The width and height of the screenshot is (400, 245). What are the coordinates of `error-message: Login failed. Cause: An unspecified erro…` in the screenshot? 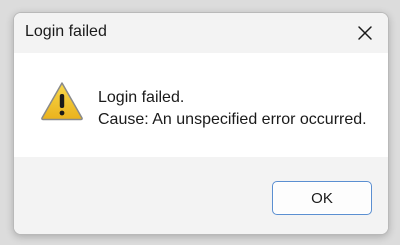 It's located at (232, 109).